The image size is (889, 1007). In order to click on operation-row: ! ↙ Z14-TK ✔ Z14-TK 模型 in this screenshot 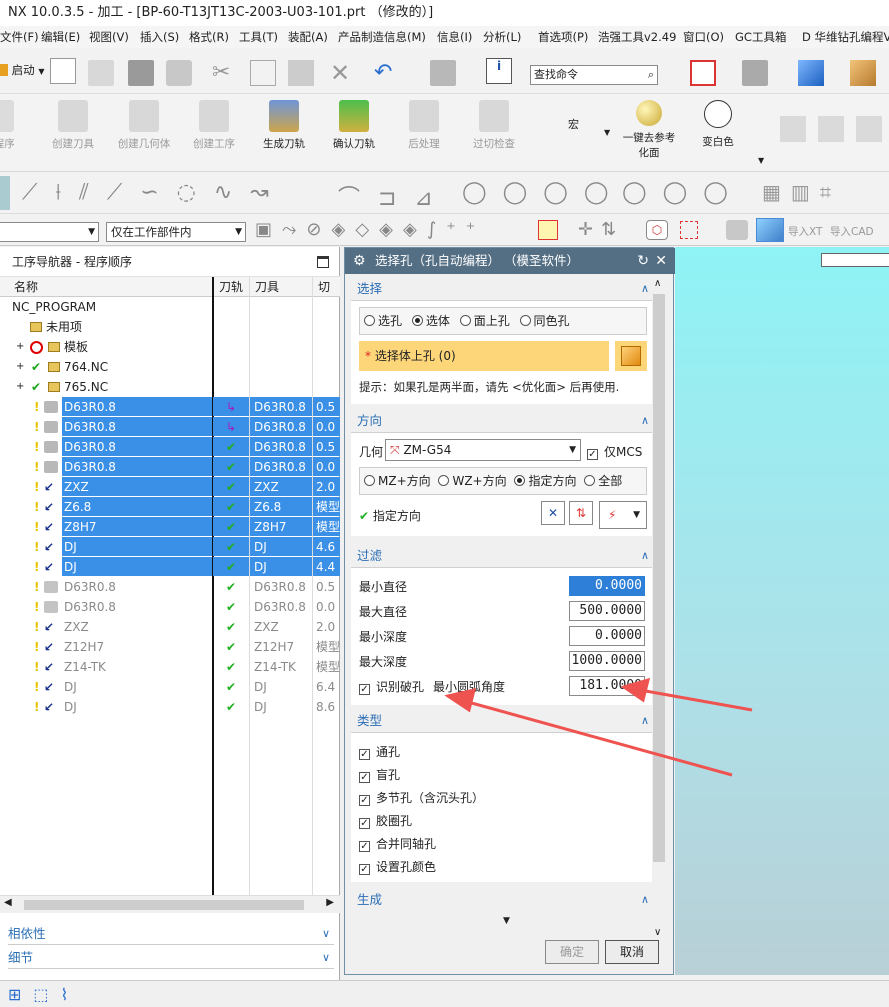, I will do `click(170, 667)`.